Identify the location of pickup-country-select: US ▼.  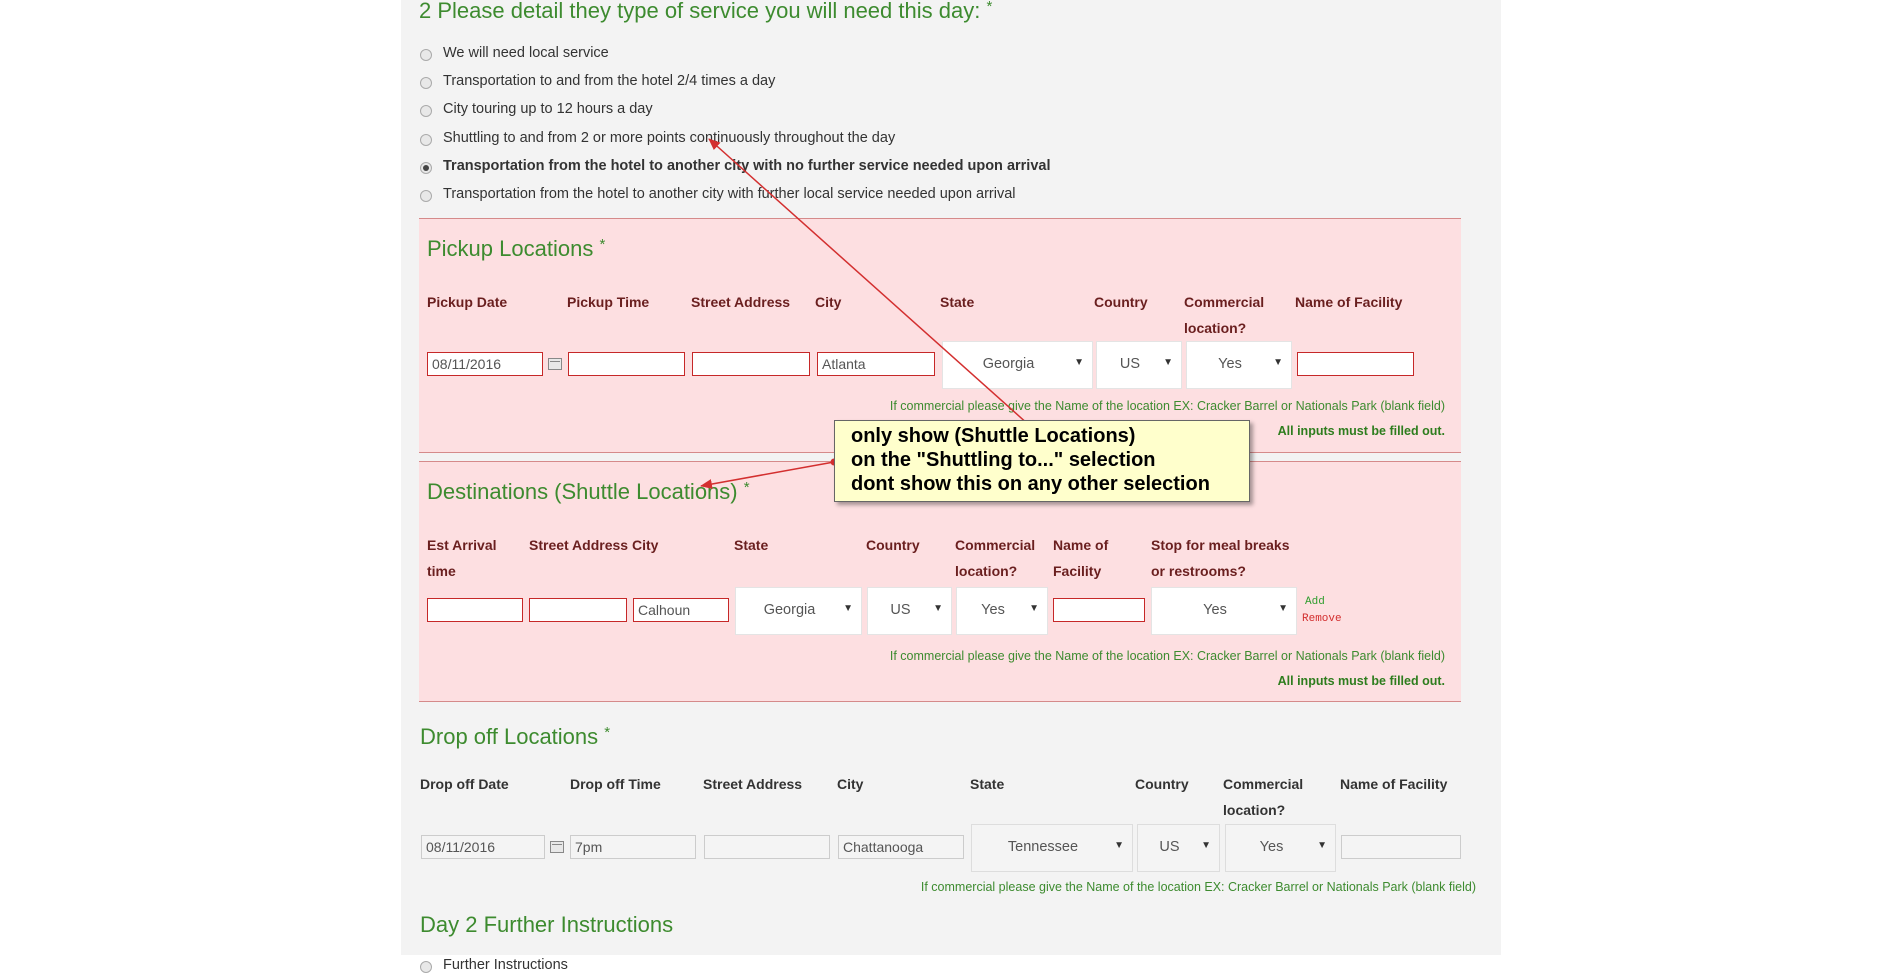
(1139, 365).